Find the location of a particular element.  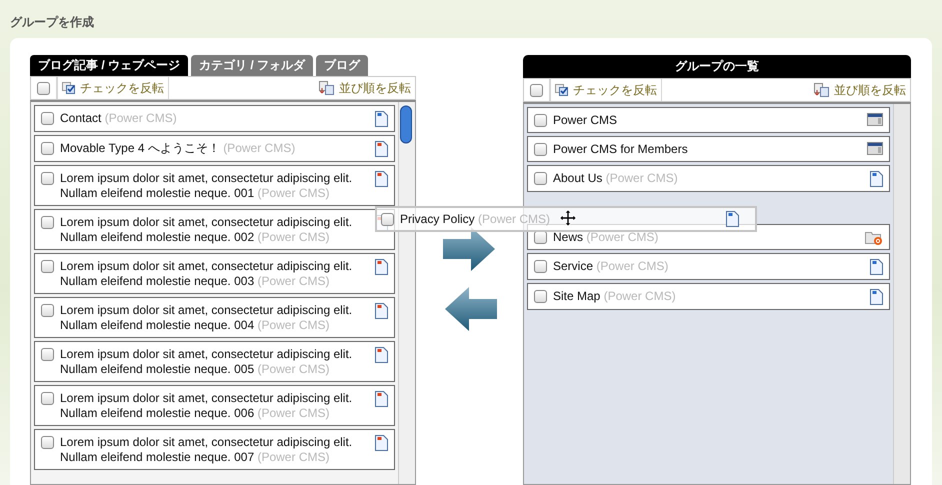

list-item: Service (Power CMS) is located at coordinates (708, 266).